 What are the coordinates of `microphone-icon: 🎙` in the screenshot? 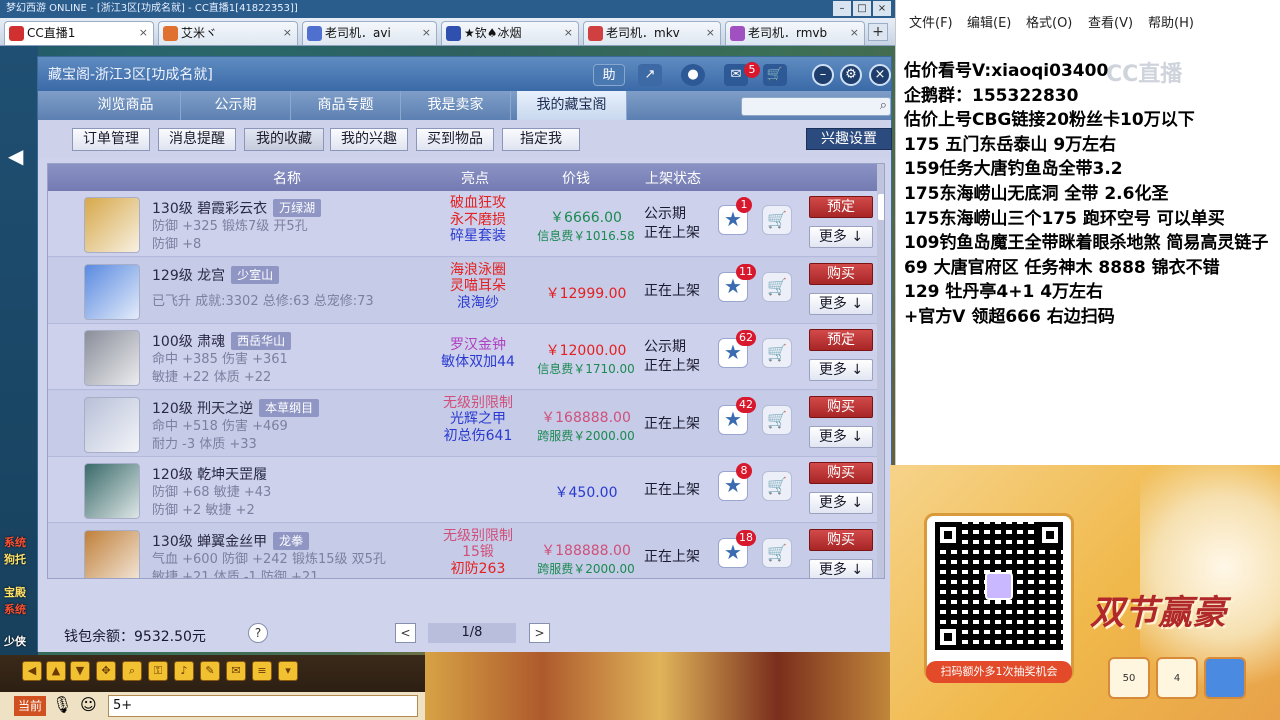 It's located at (62, 704).